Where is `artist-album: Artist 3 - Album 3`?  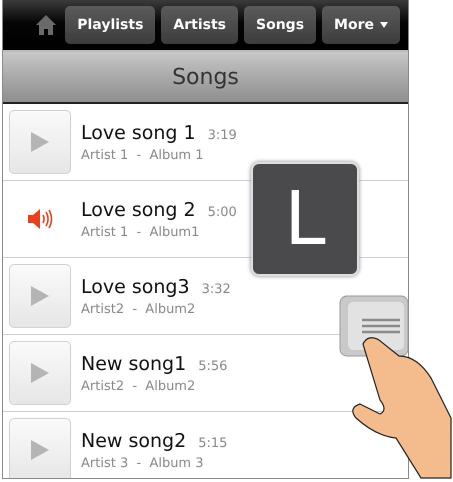 artist-album: Artist 3 - Album 3 is located at coordinates (143, 463).